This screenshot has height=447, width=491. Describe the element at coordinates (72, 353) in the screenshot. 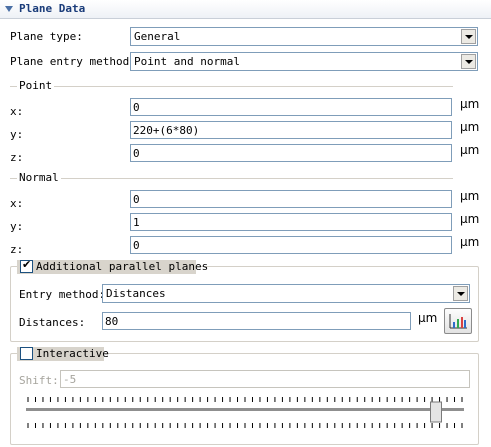

I see `interactive-label: Interactive` at that location.